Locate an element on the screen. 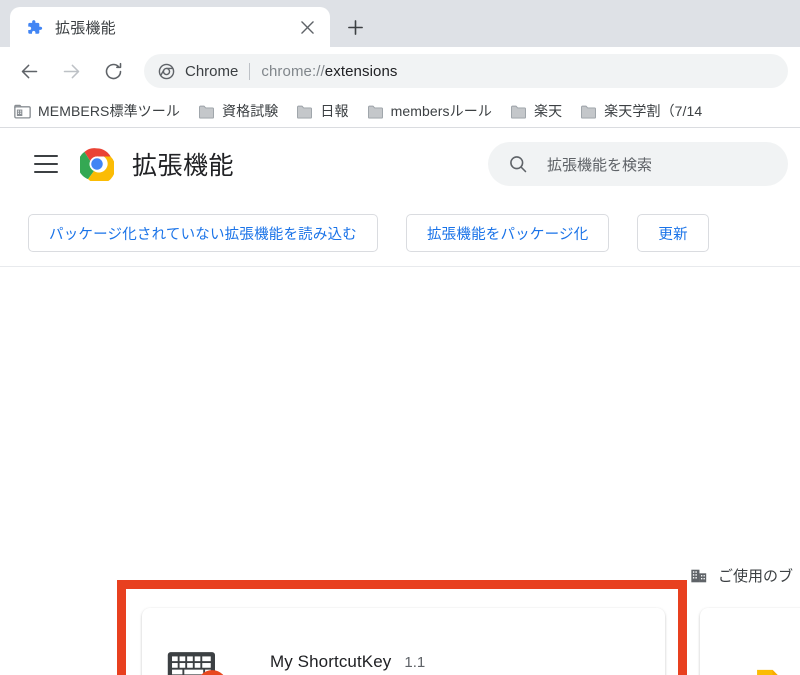 This screenshot has height=675, width=800. url-host: extensions is located at coordinates (361, 71).